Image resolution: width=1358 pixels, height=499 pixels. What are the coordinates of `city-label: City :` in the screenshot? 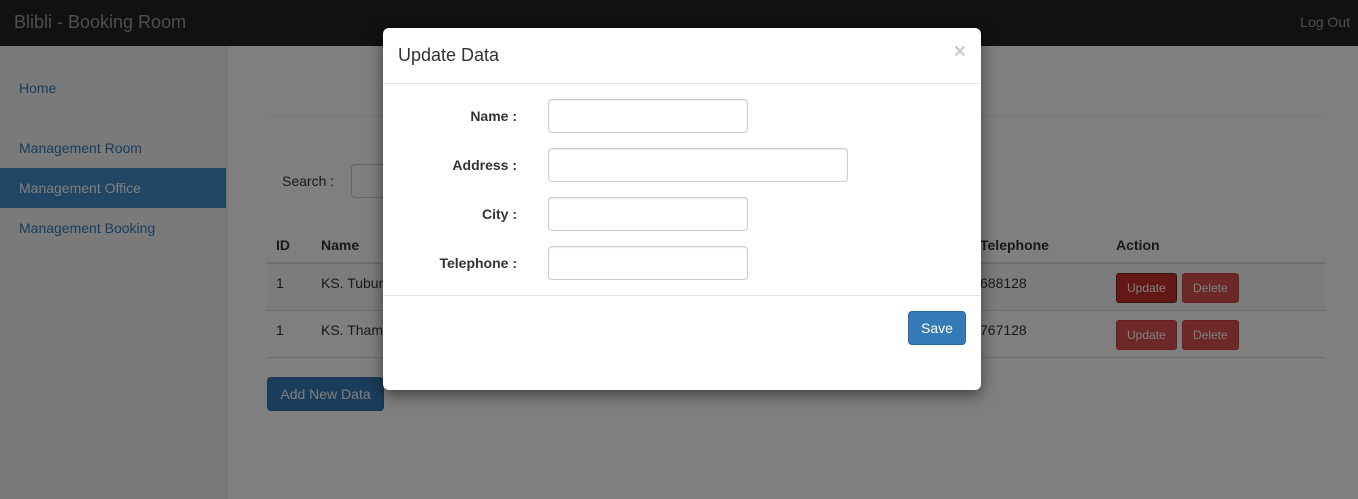 It's located at (499, 214).